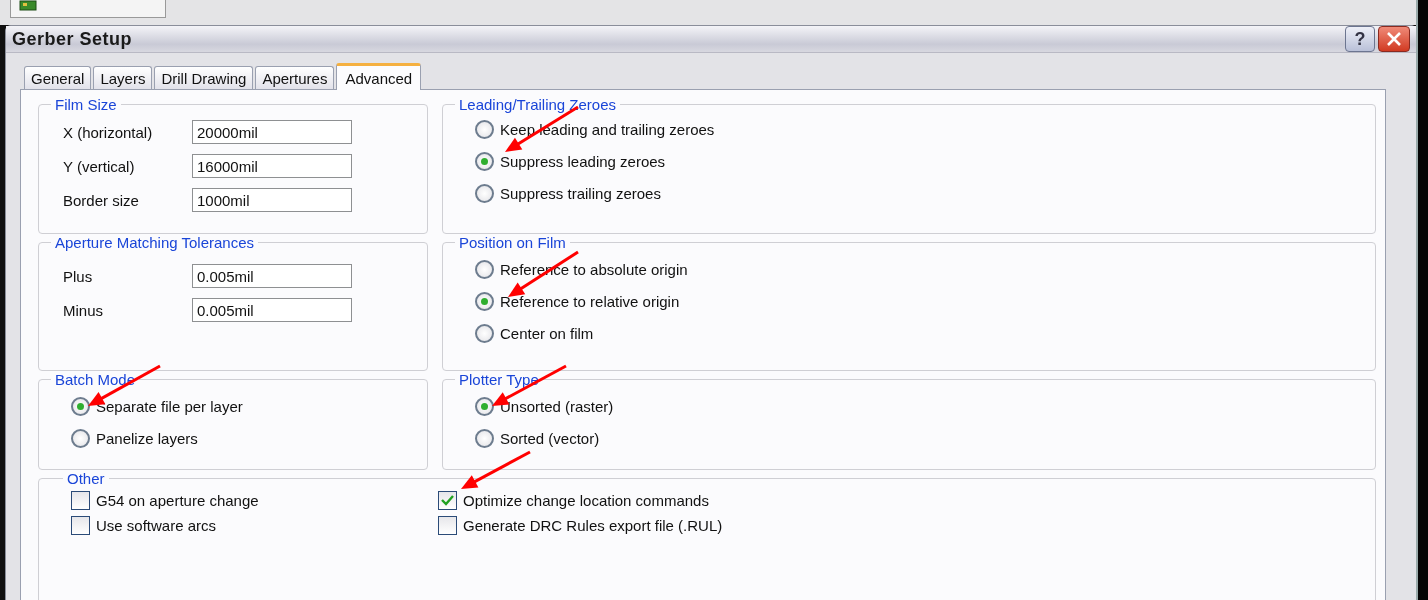 The height and width of the screenshot is (600, 1428). What do you see at coordinates (272, 200) in the screenshot?
I see `input-field: 1000mil` at bounding box center [272, 200].